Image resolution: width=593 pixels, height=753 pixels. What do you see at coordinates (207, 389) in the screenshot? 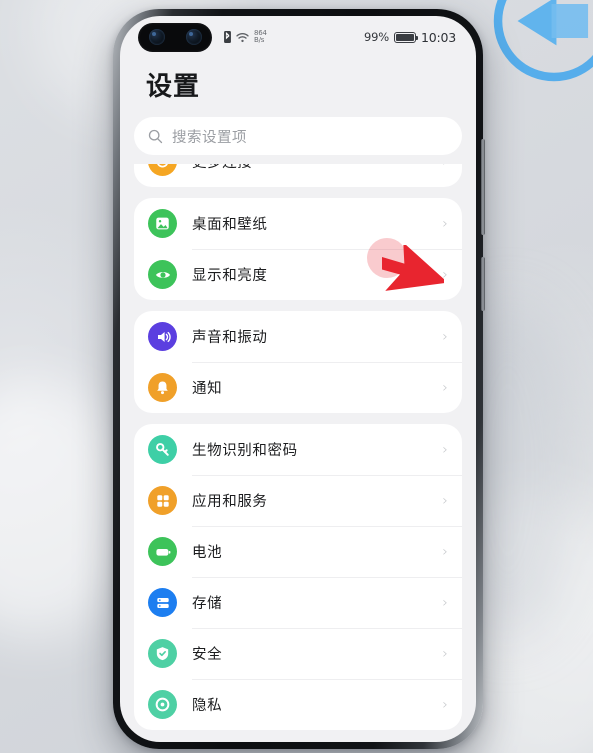
I see `list-item-label: 通知` at bounding box center [207, 389].